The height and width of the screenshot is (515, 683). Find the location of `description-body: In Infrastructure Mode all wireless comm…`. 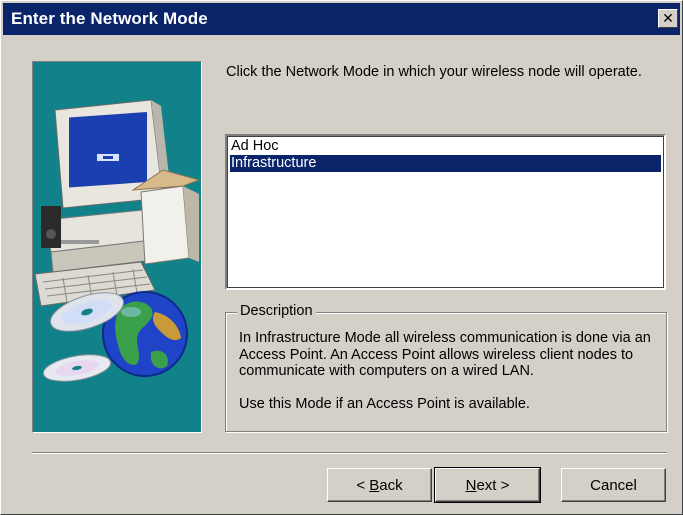

description-body: In Infrastructure Mode all wireless comm… is located at coordinates (449, 371).